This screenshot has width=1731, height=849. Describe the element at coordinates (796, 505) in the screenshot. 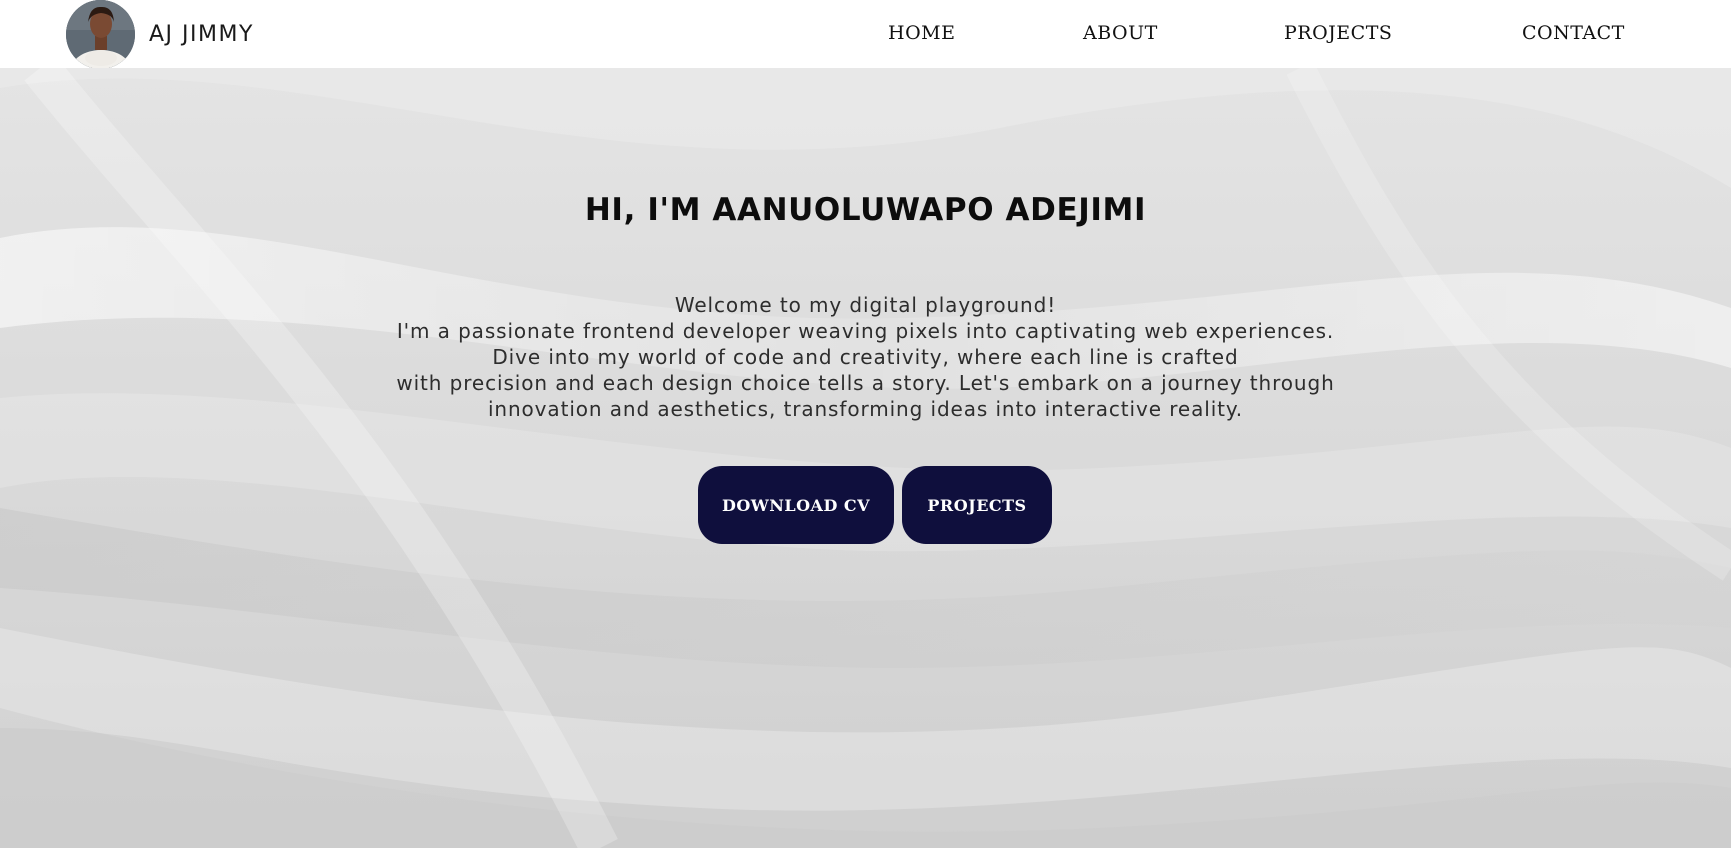

I see `download-cv-button: DOWNLOAD CV` at that location.